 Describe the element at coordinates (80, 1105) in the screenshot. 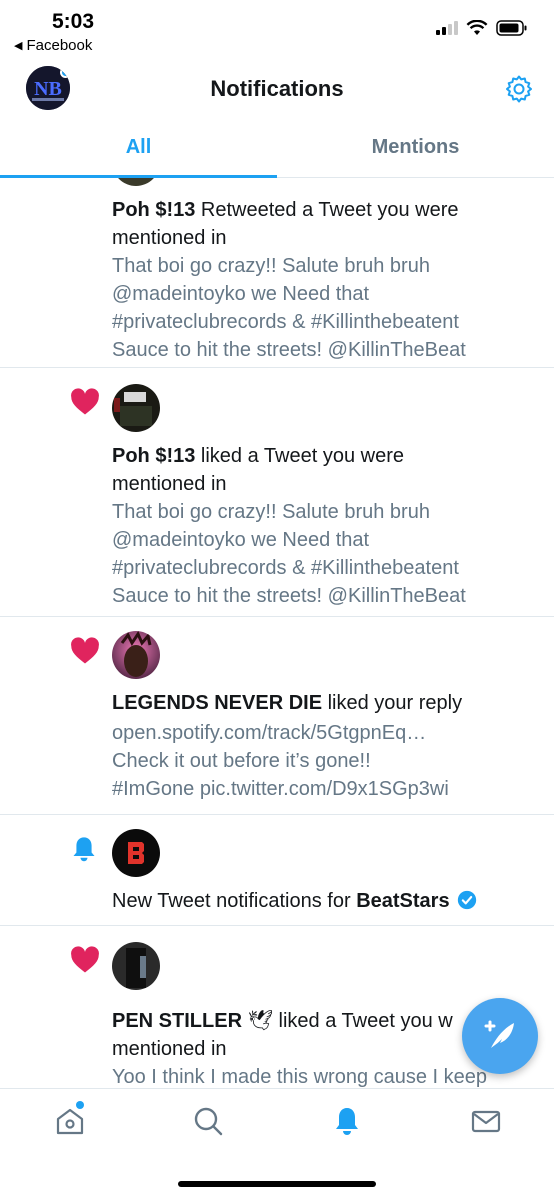

I see `home-unread-dot` at that location.